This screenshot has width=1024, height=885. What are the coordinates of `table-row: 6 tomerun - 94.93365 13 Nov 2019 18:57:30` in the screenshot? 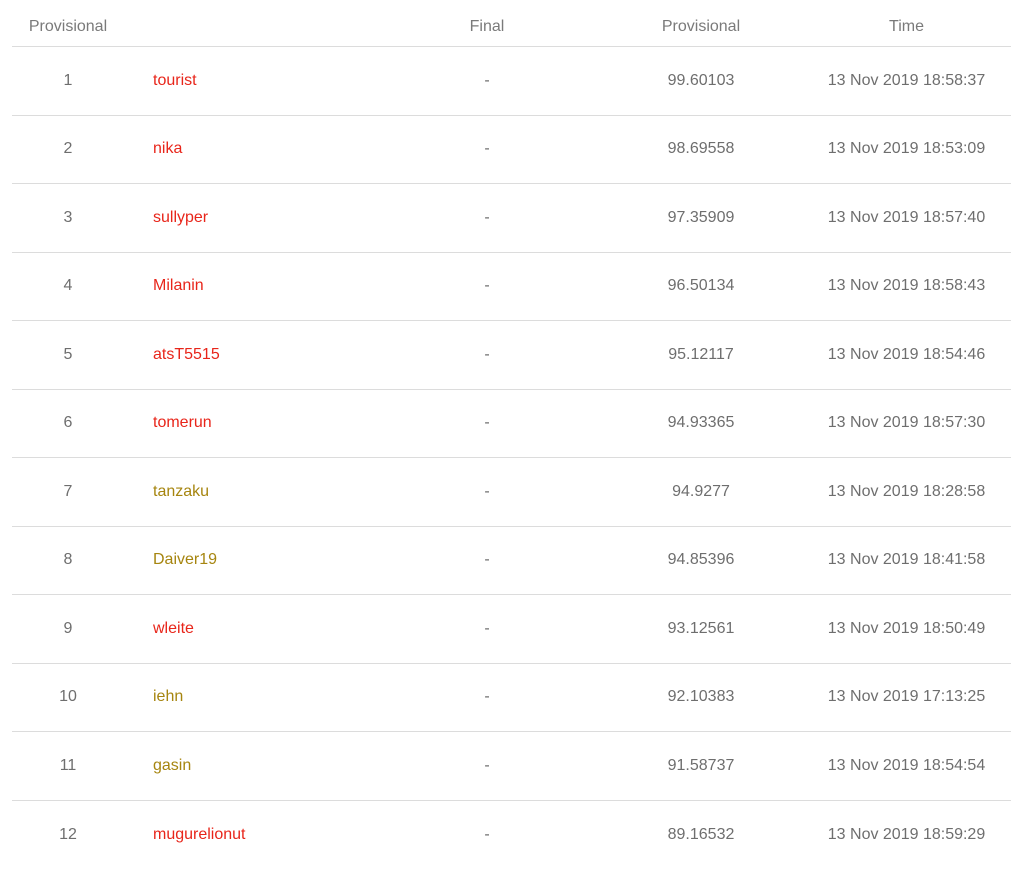 It's located at (511, 424).